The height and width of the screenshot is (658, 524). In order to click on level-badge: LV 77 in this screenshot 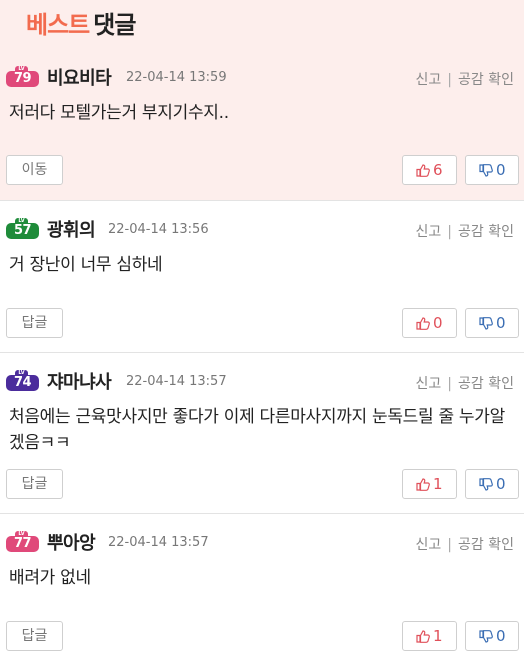, I will do `click(22, 542)`.